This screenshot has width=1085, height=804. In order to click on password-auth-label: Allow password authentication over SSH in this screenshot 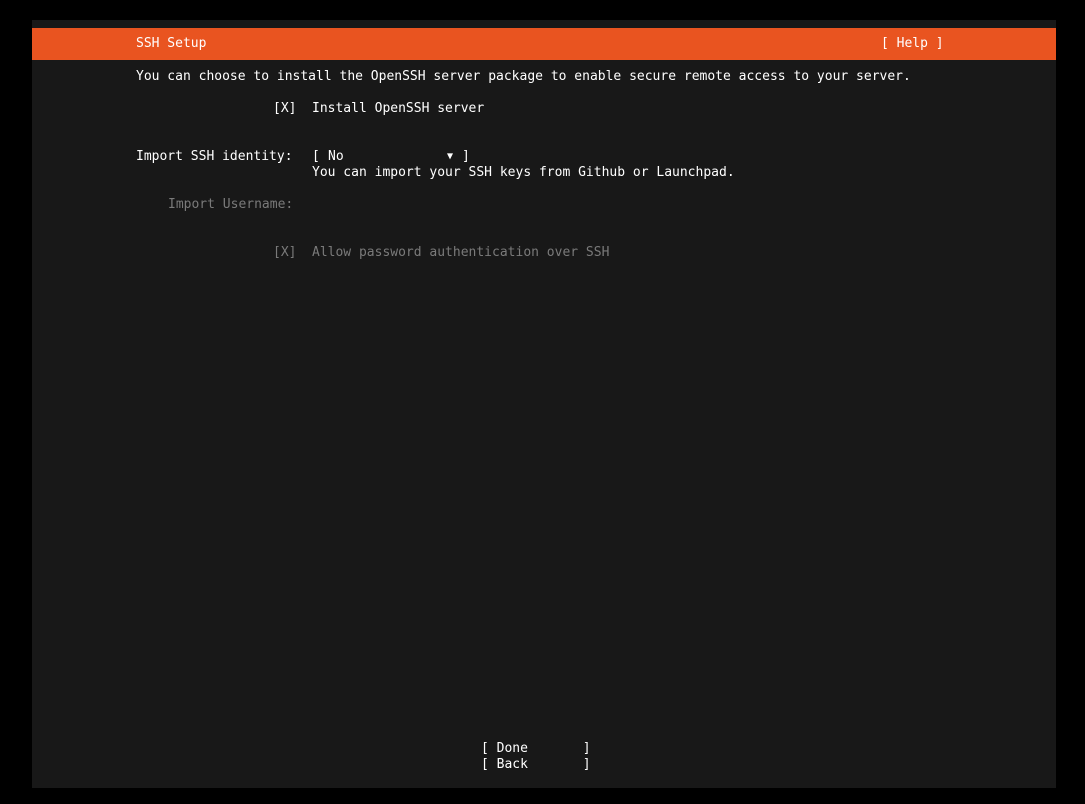, I will do `click(461, 252)`.